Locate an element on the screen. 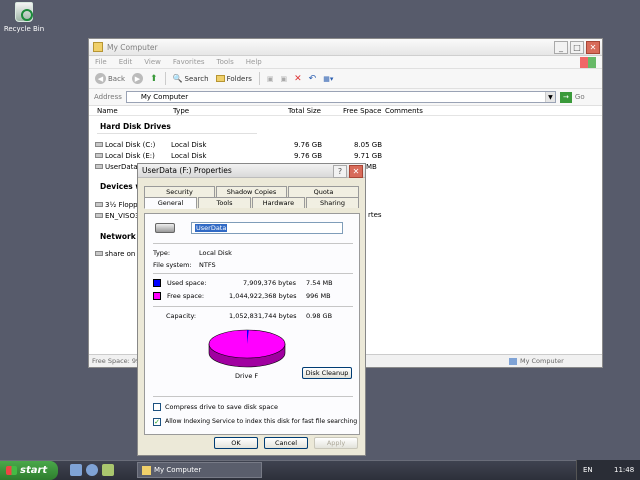  search-button: 🔍 Search is located at coordinates (191, 78).